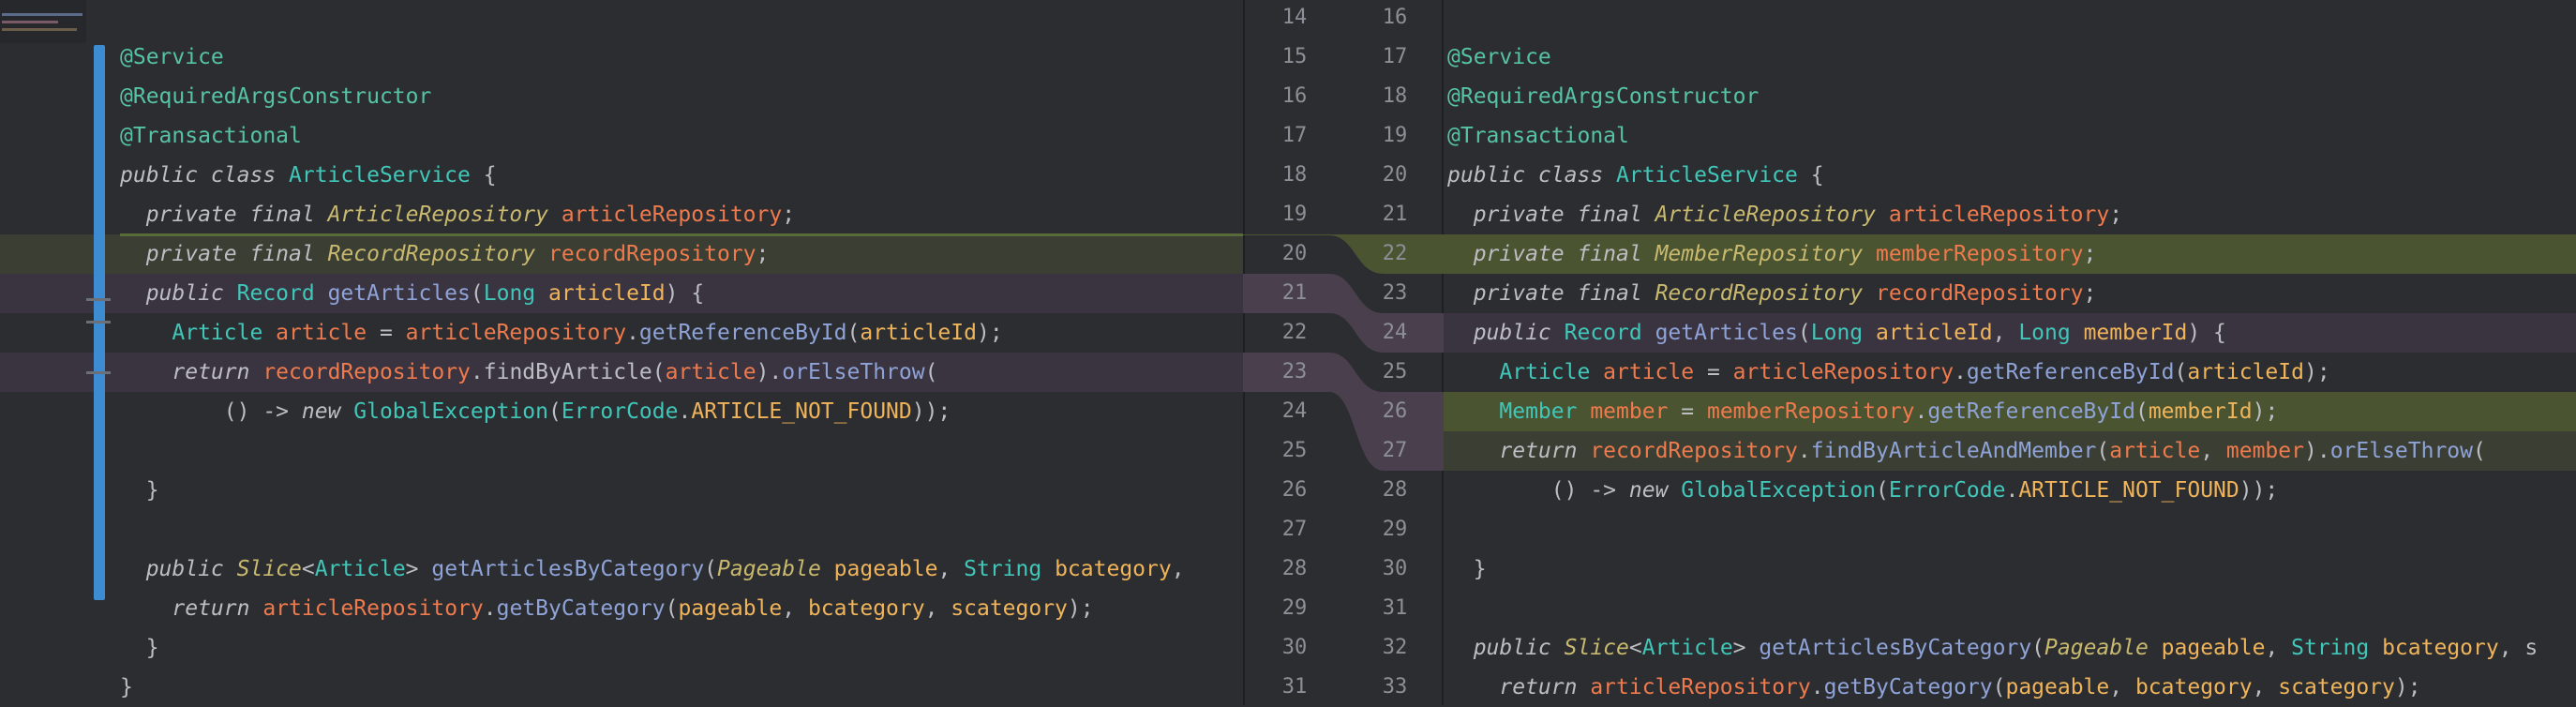  Describe the element at coordinates (802, 411) in the screenshot. I see `code-token: ARTICLE_NOT_FOUND` at that location.